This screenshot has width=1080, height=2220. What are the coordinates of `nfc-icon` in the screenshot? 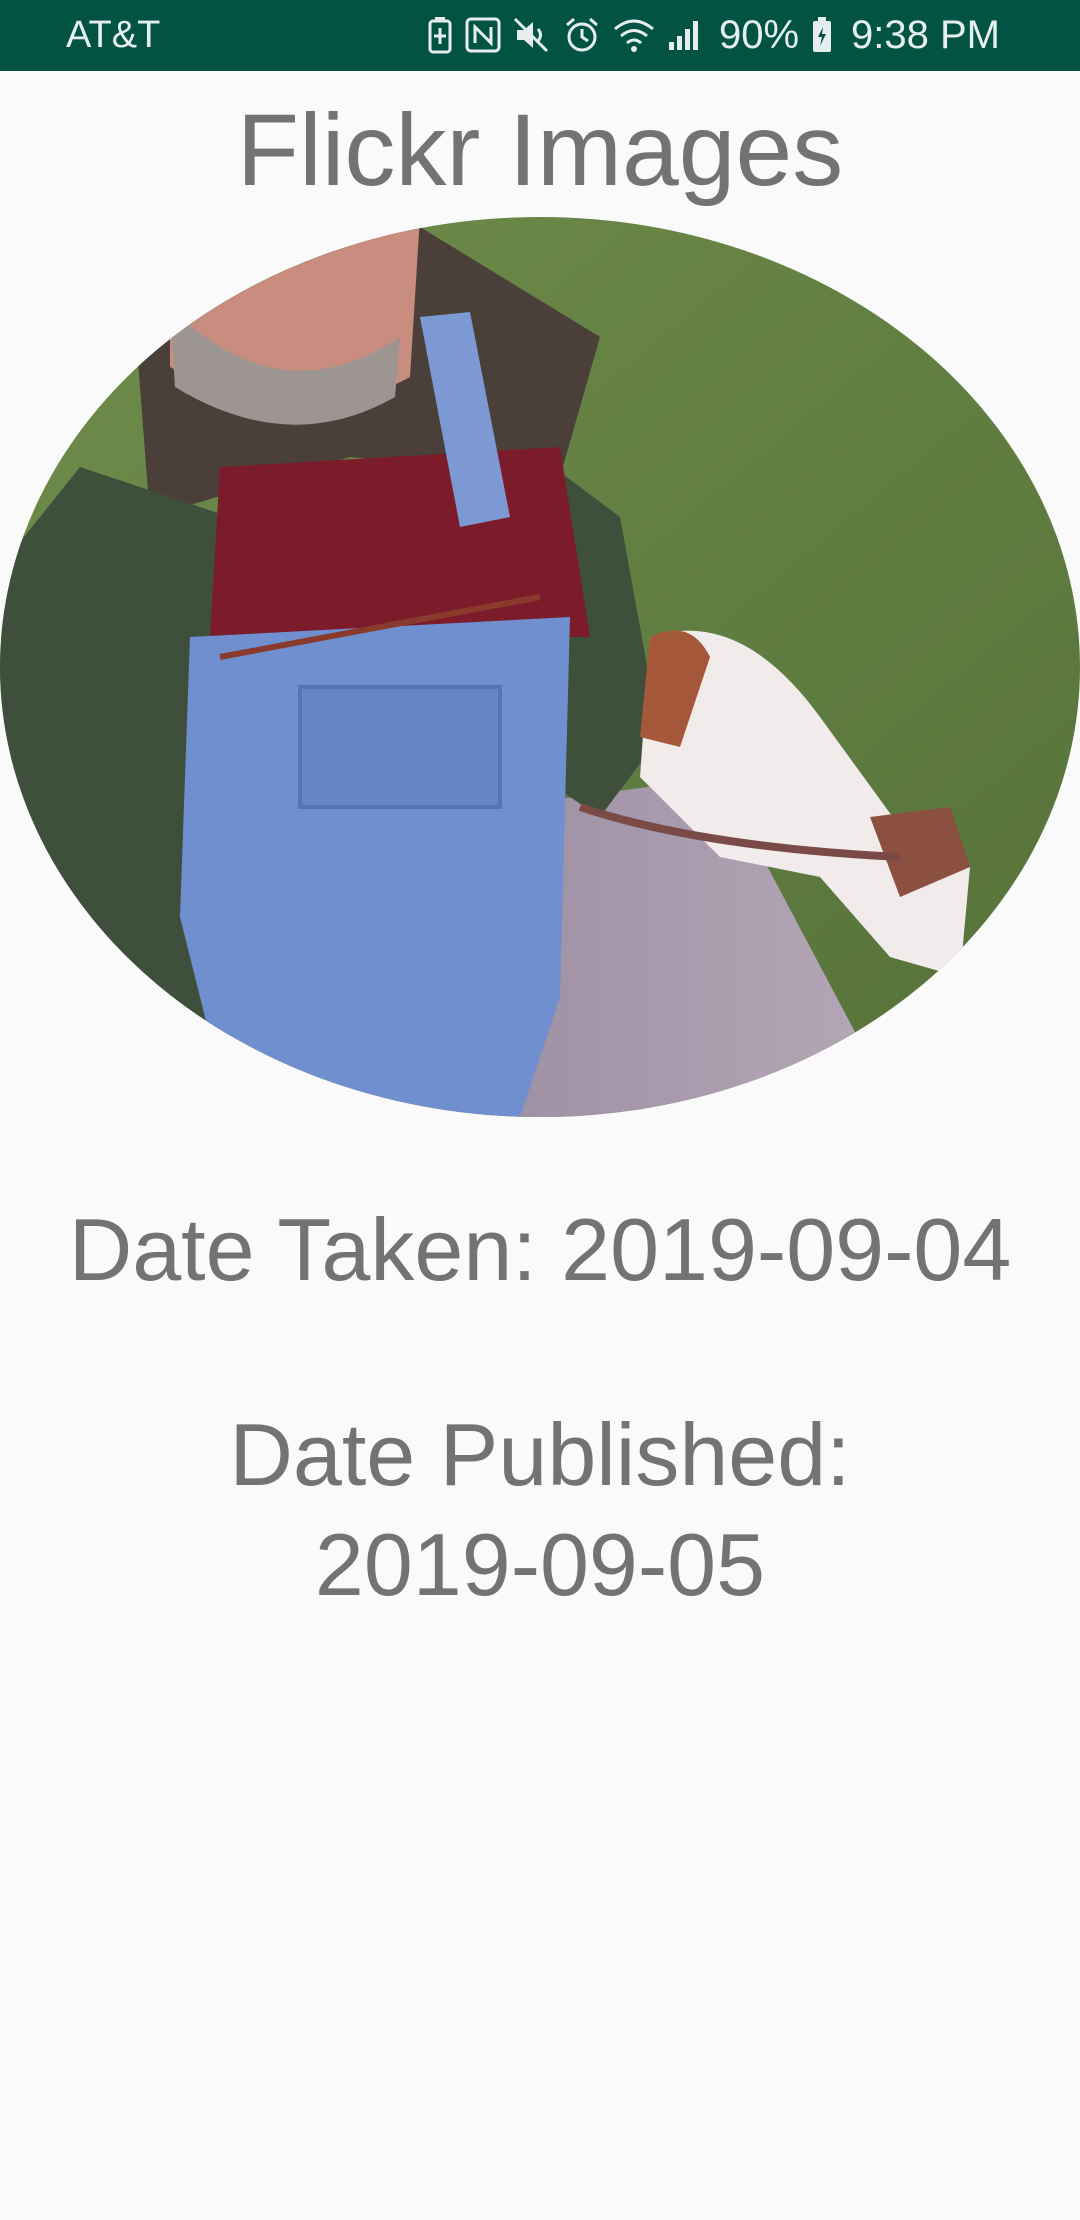 It's located at (483, 35).